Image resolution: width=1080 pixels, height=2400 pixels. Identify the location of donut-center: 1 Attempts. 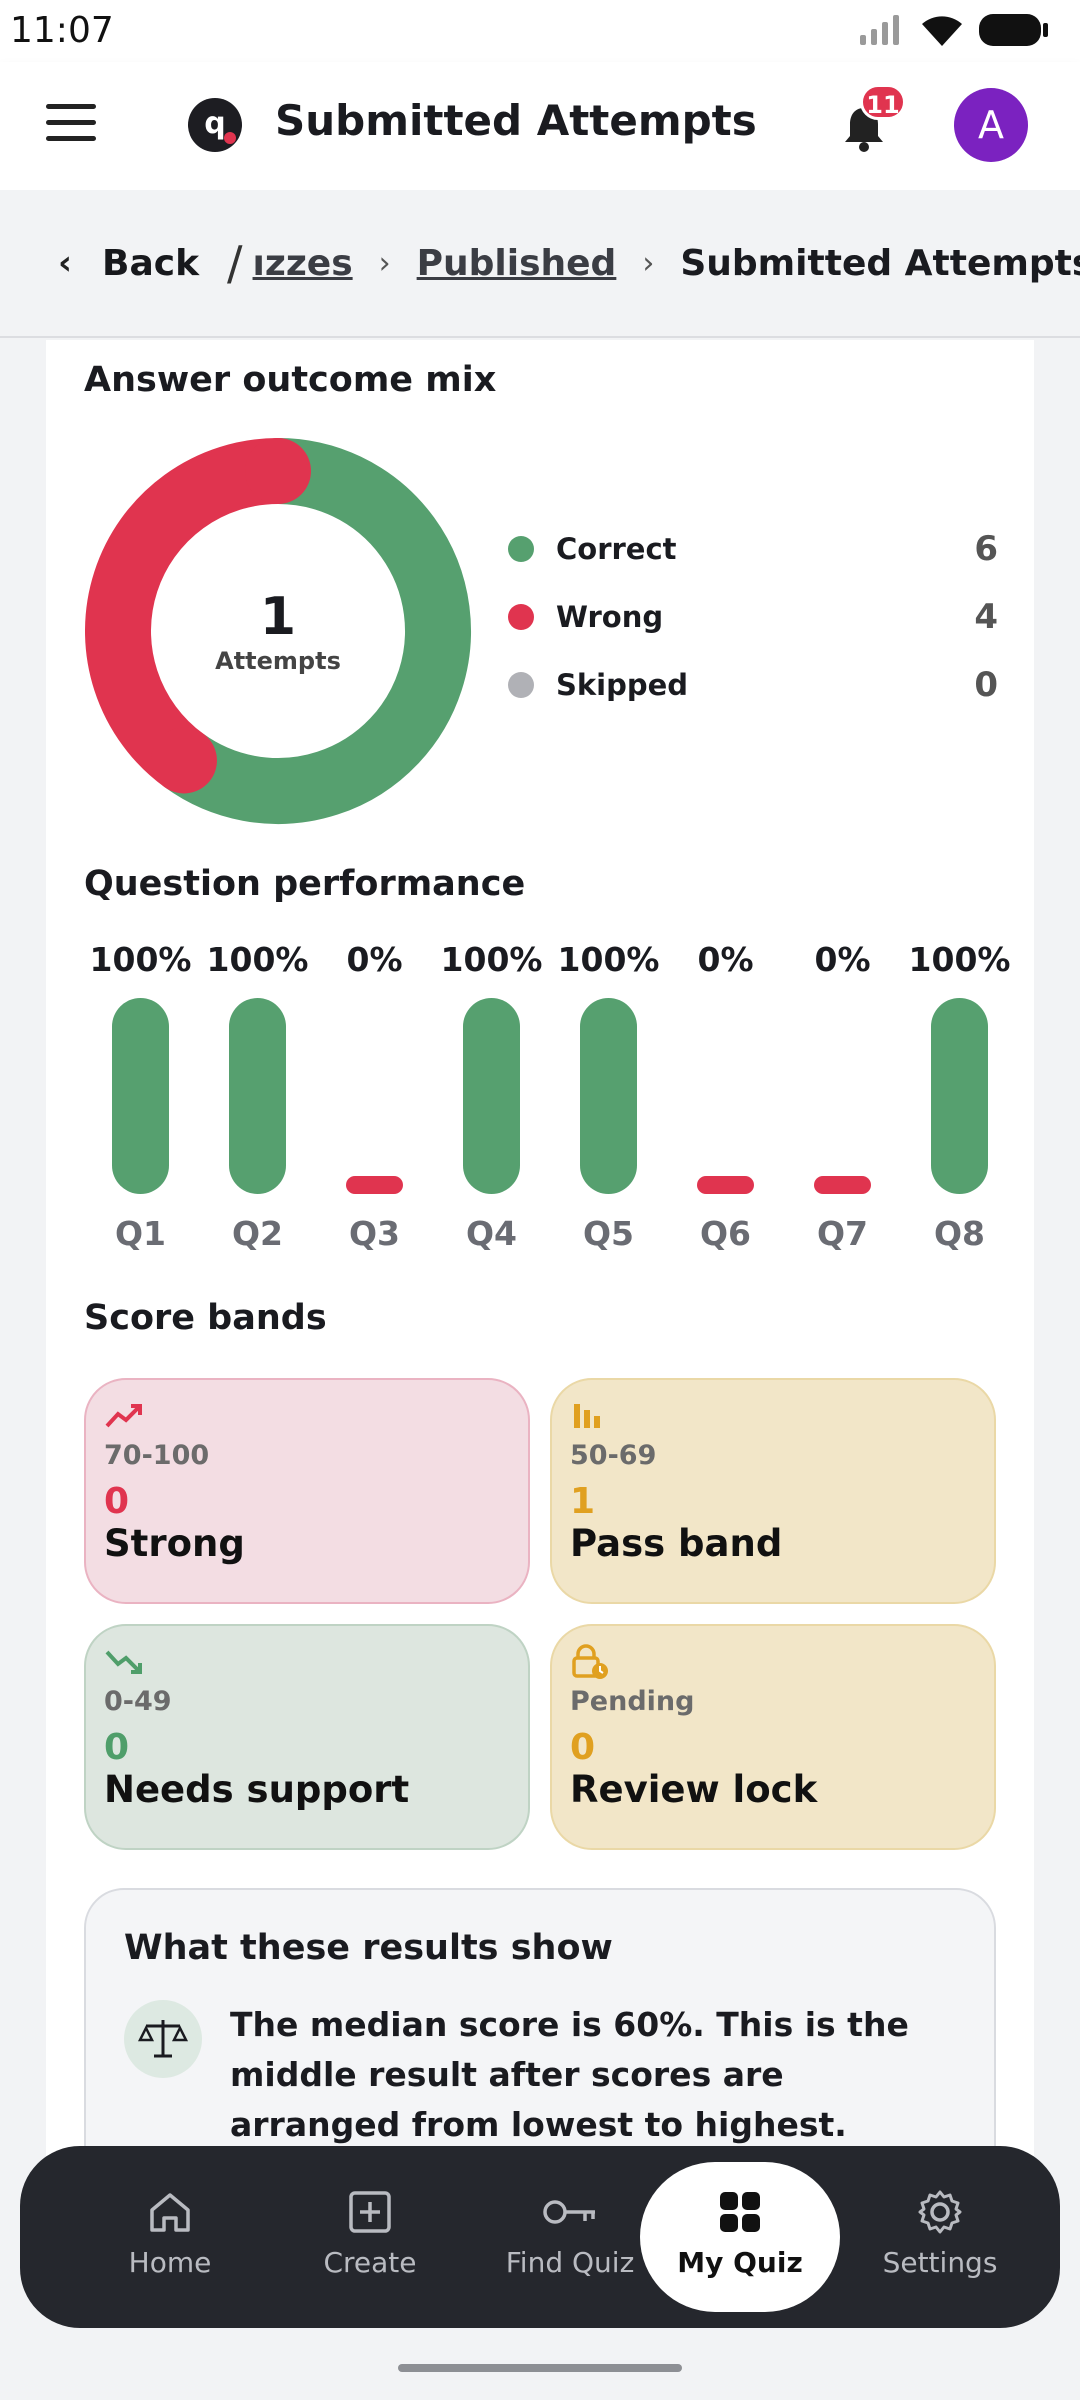
(278, 631).